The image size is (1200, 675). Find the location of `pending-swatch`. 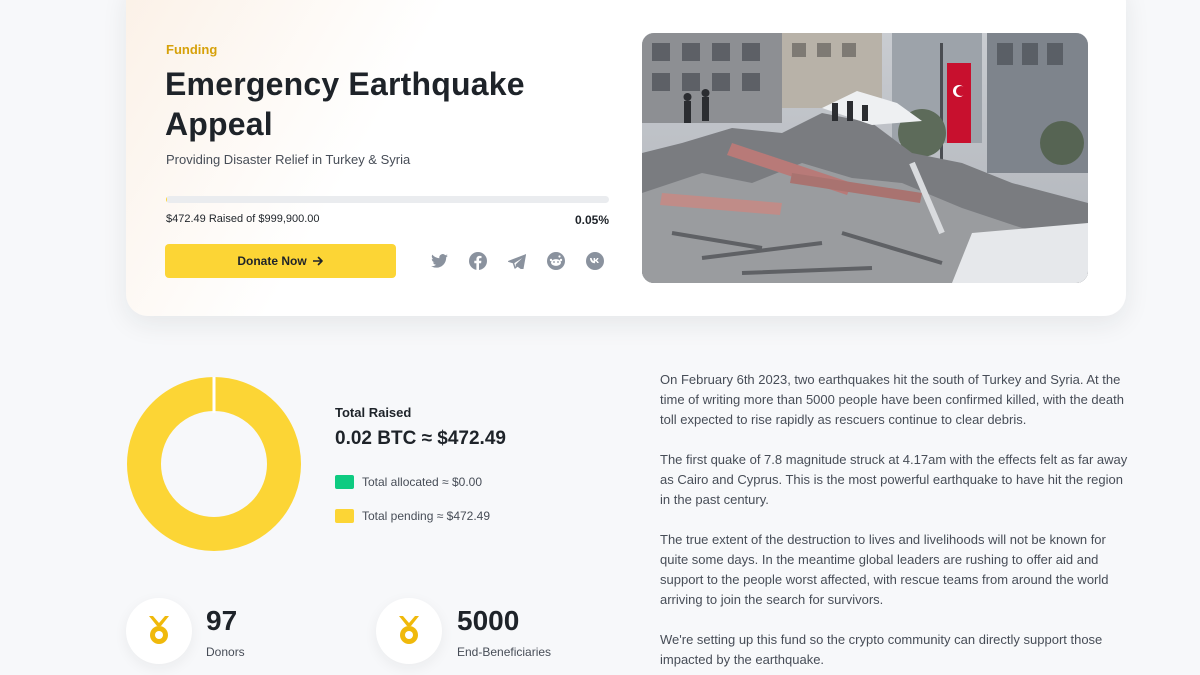

pending-swatch is located at coordinates (344, 516).